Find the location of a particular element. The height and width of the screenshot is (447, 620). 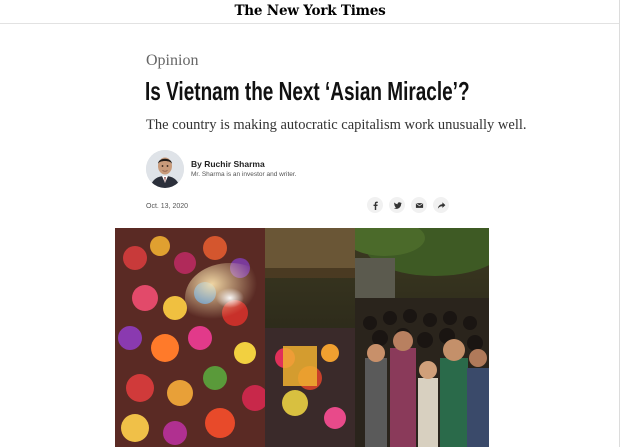

author-avatar is located at coordinates (165, 169).